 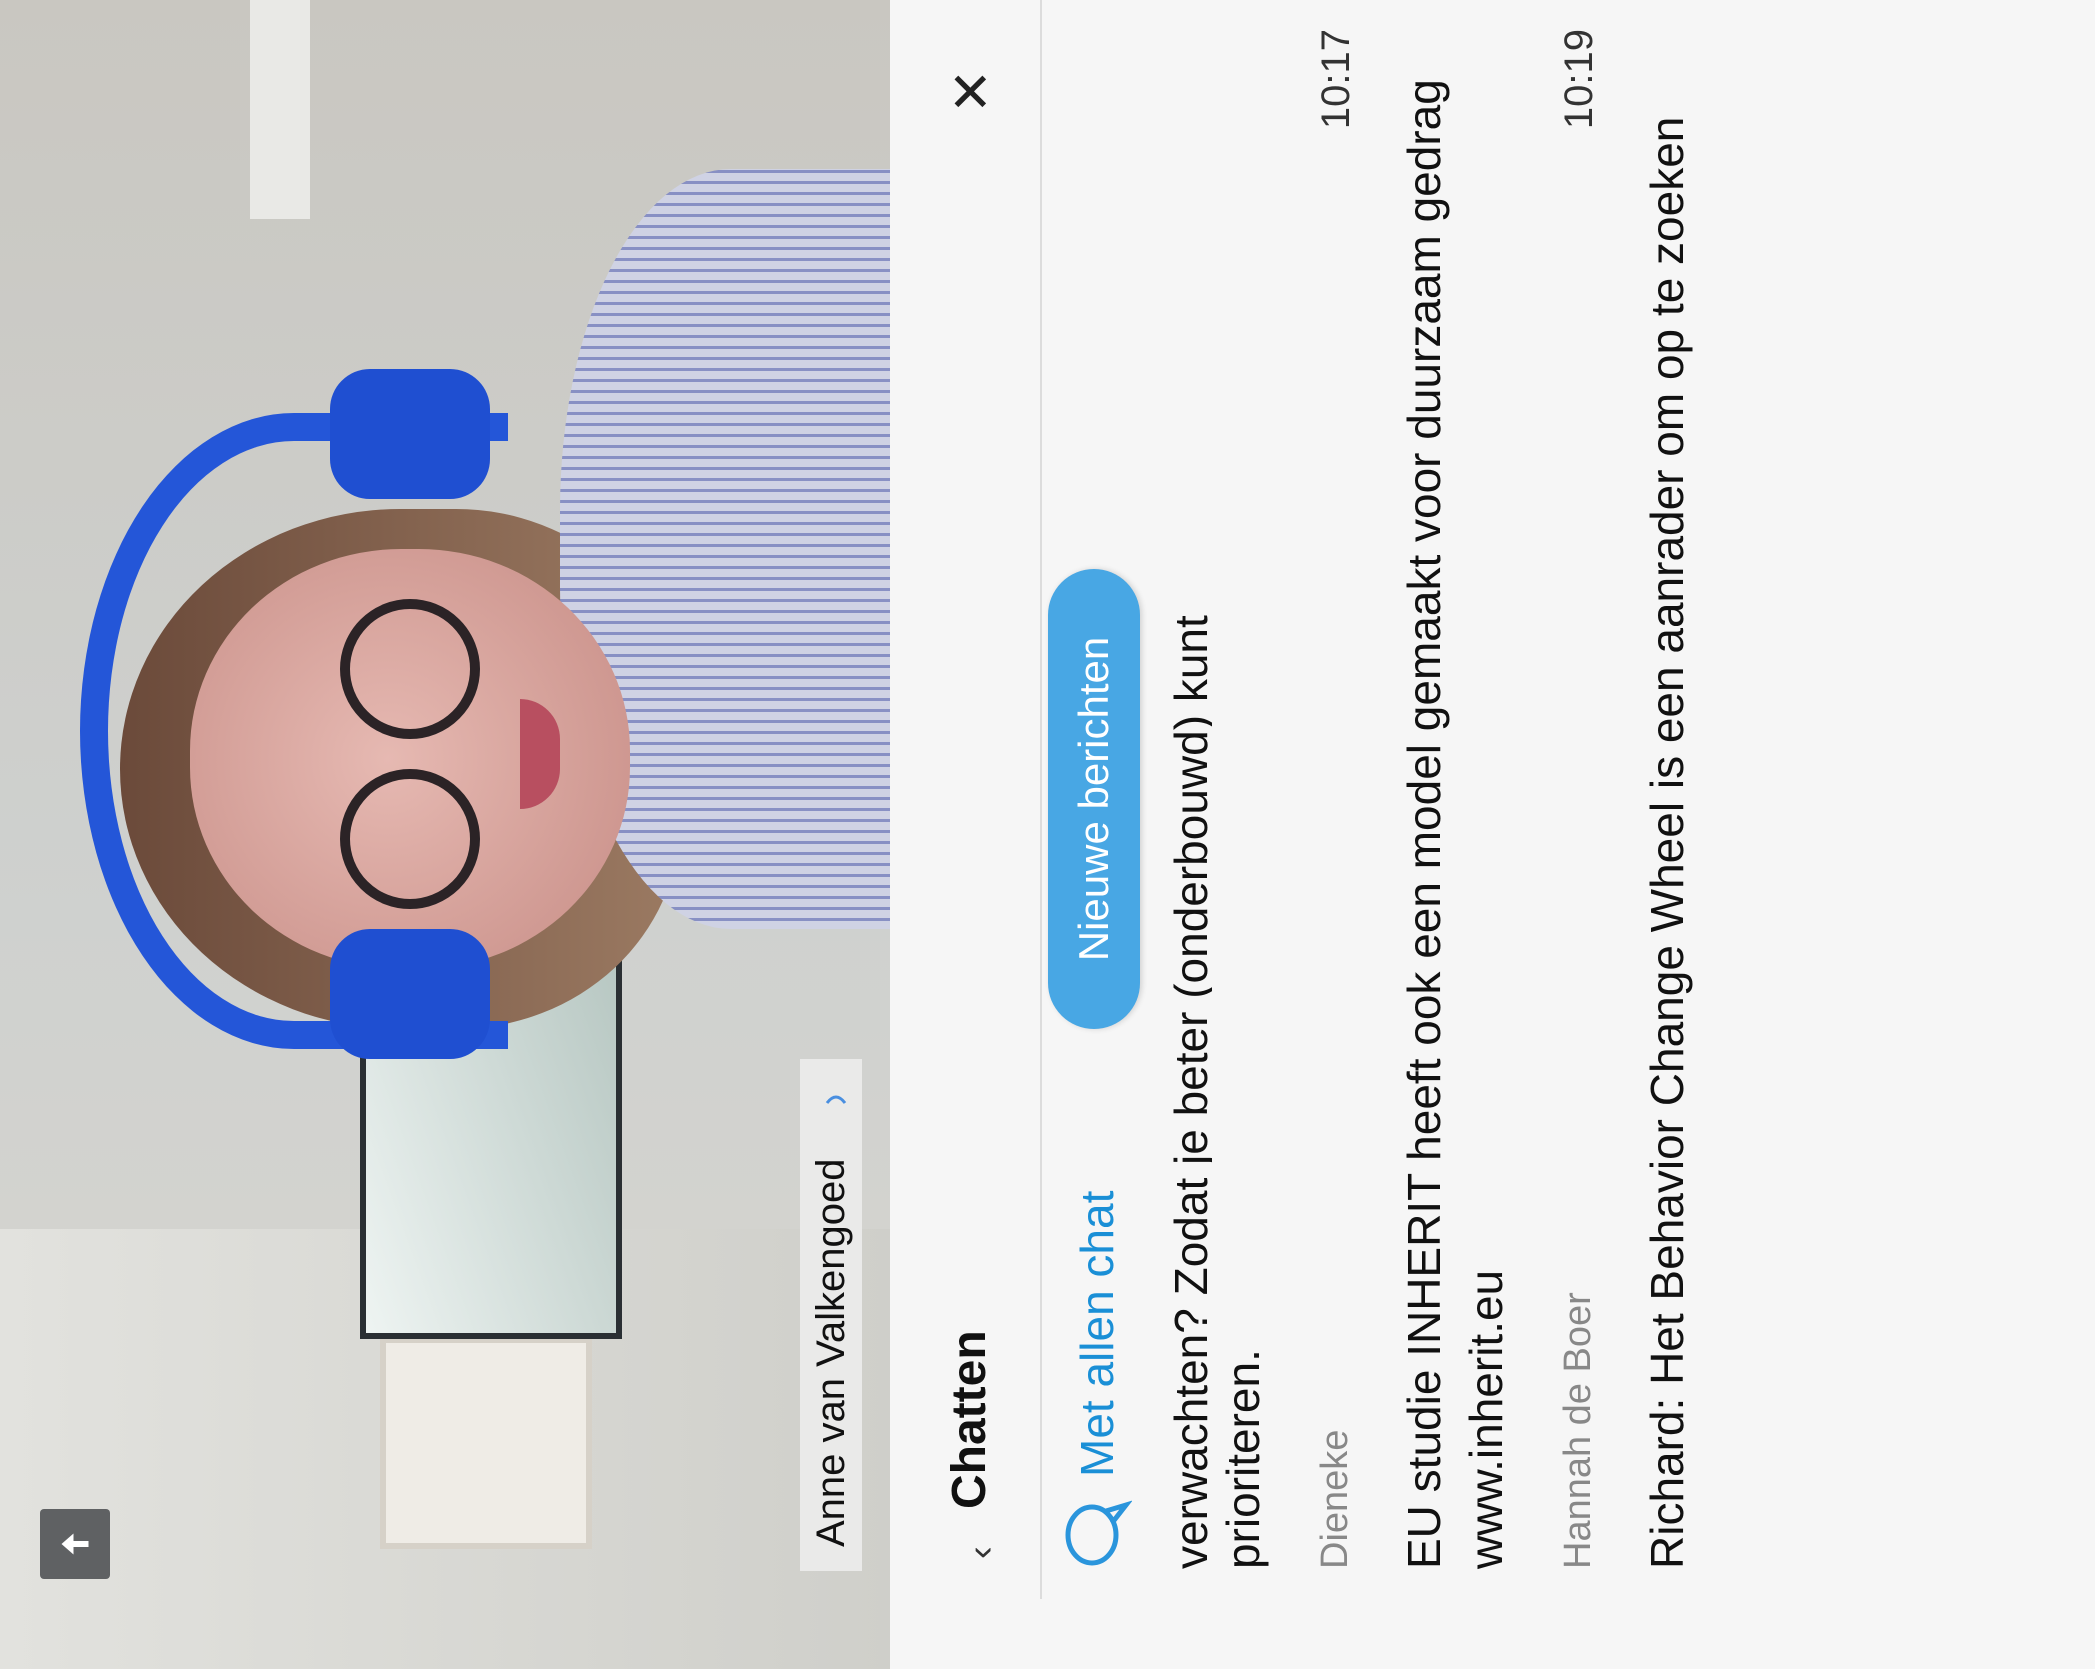 I want to click on close-icon: ✕, so click(x=971, y=91).